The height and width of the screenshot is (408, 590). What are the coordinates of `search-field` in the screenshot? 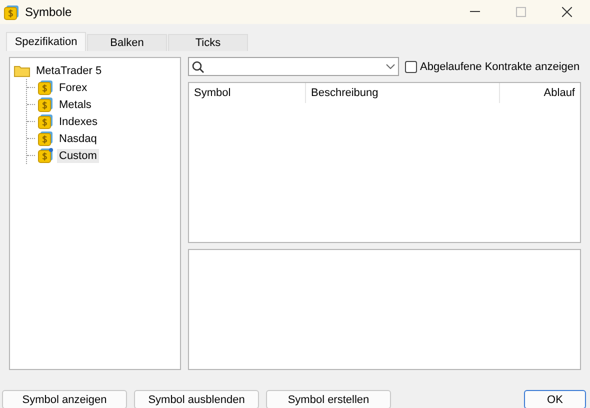 It's located at (293, 66).